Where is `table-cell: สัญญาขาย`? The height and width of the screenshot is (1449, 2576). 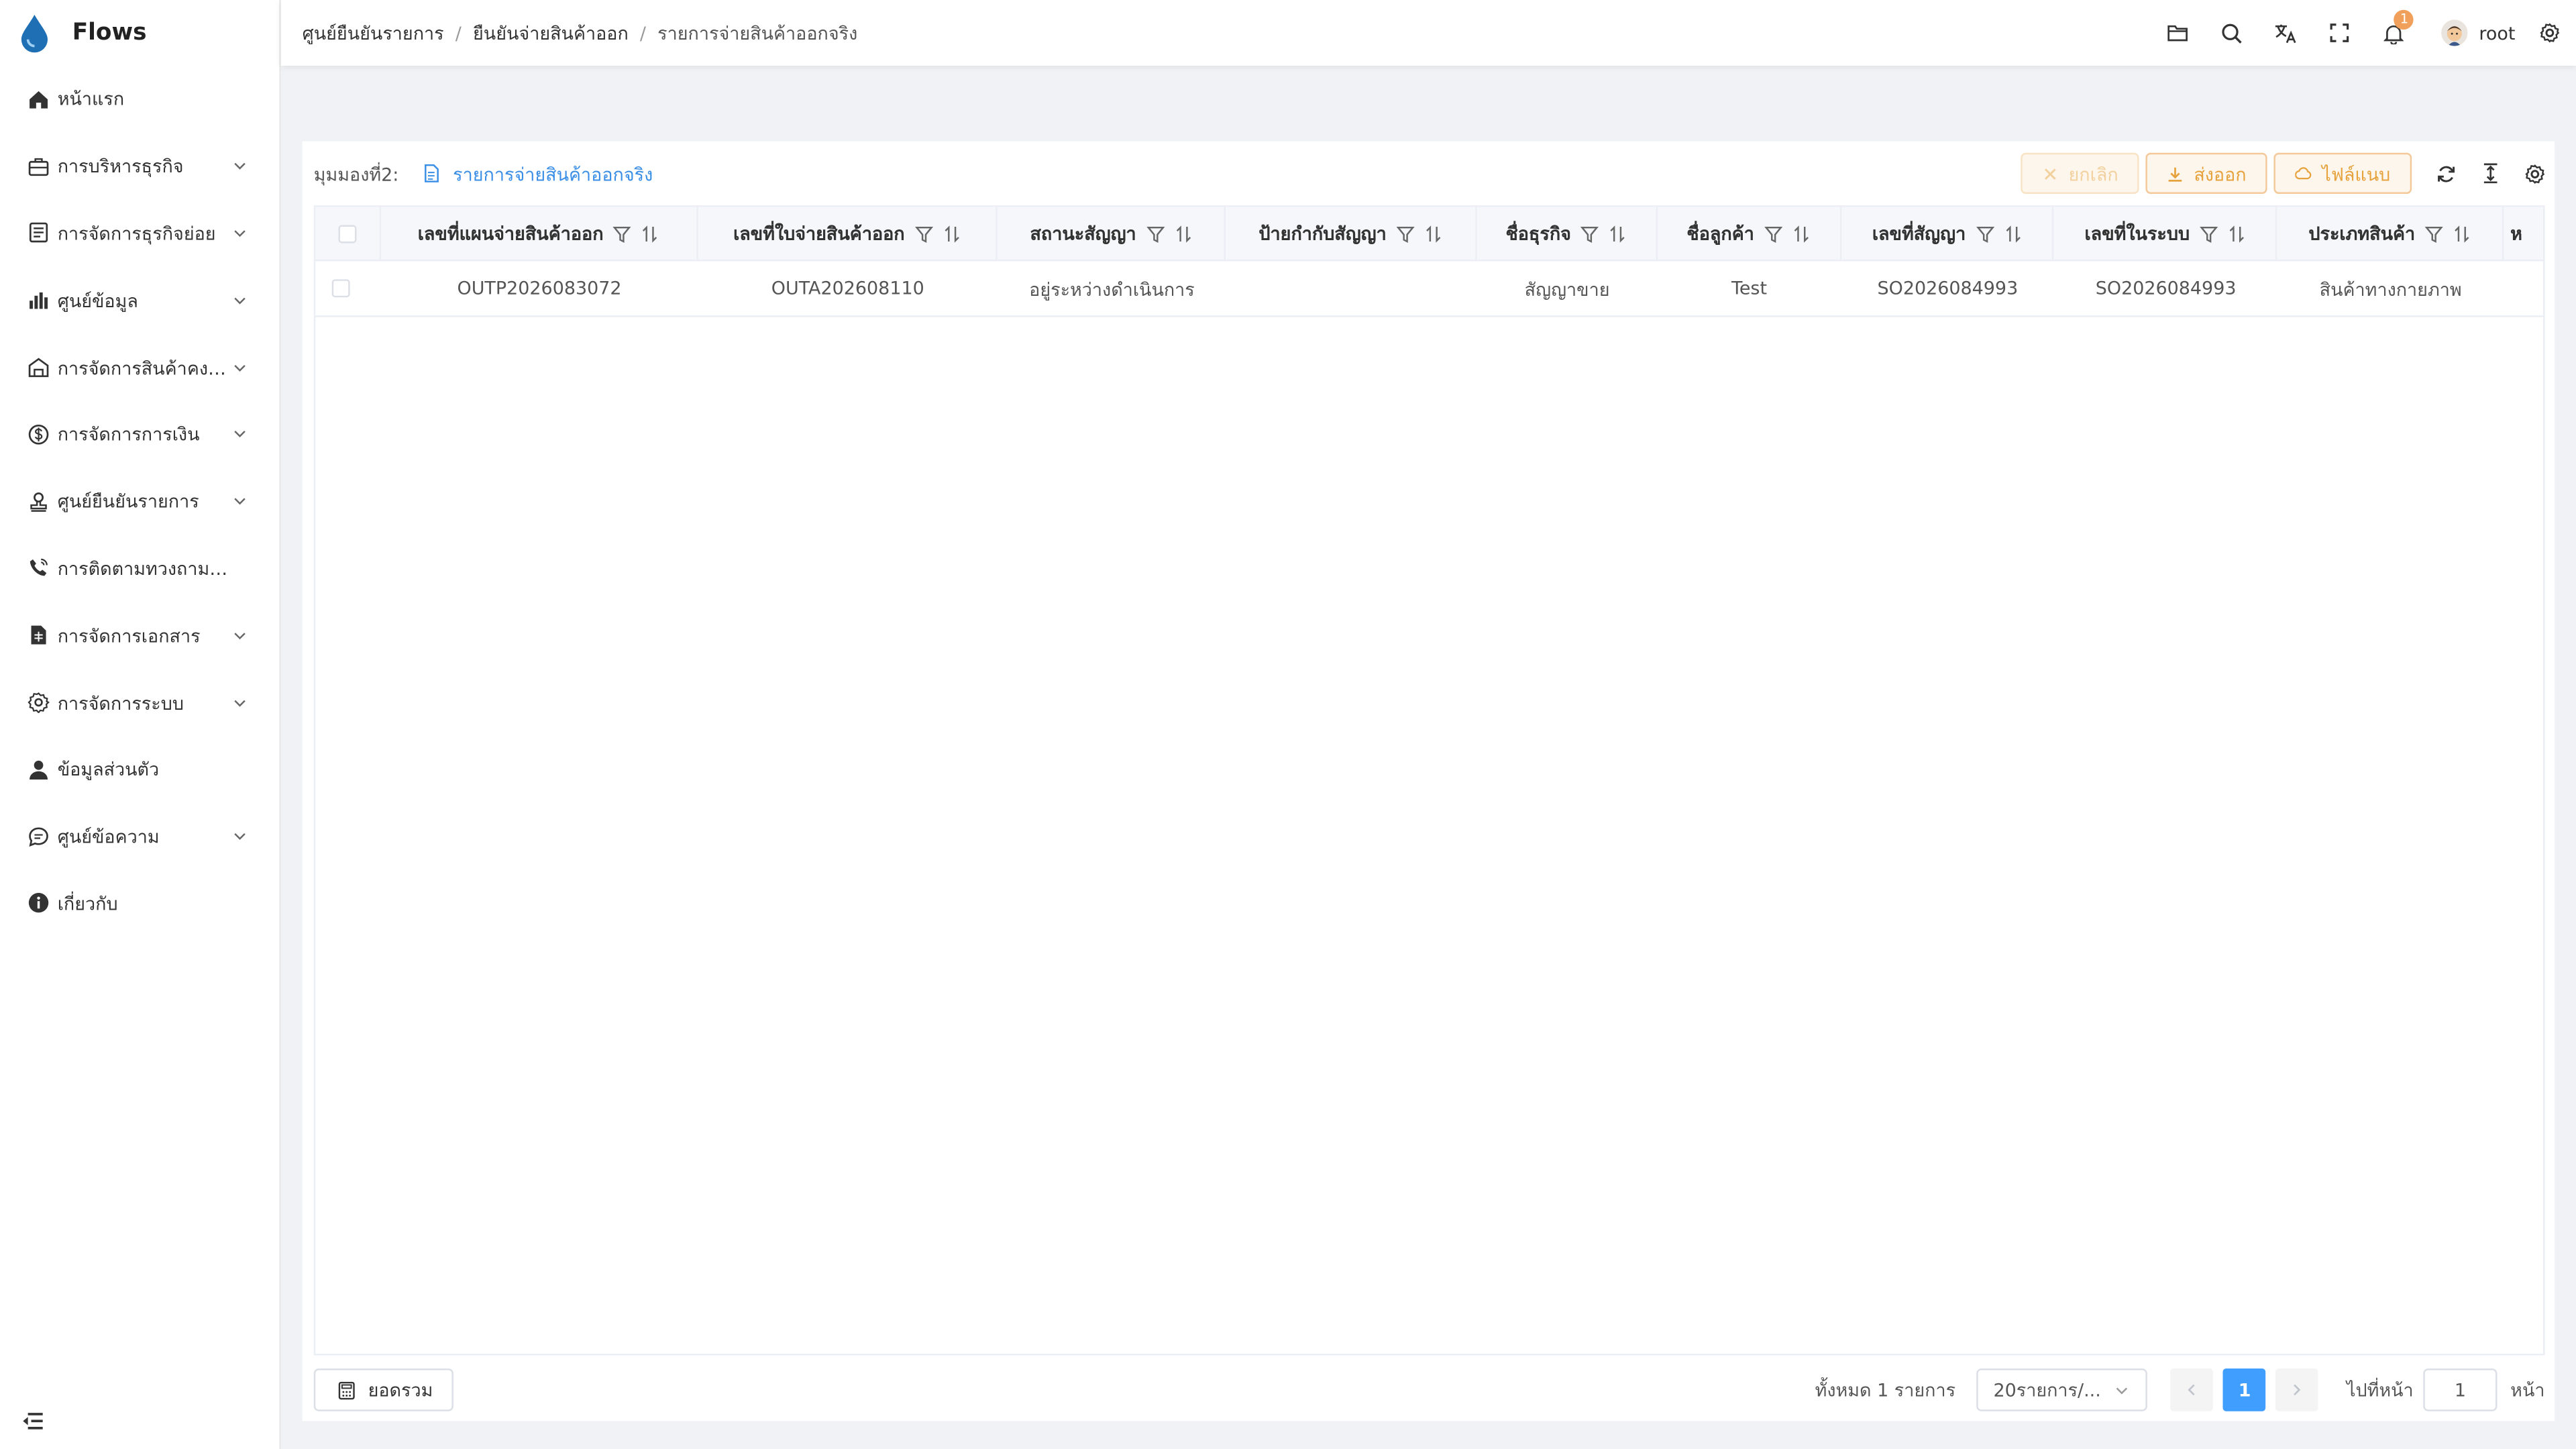
table-cell: สัญญาขาย is located at coordinates (1567, 289).